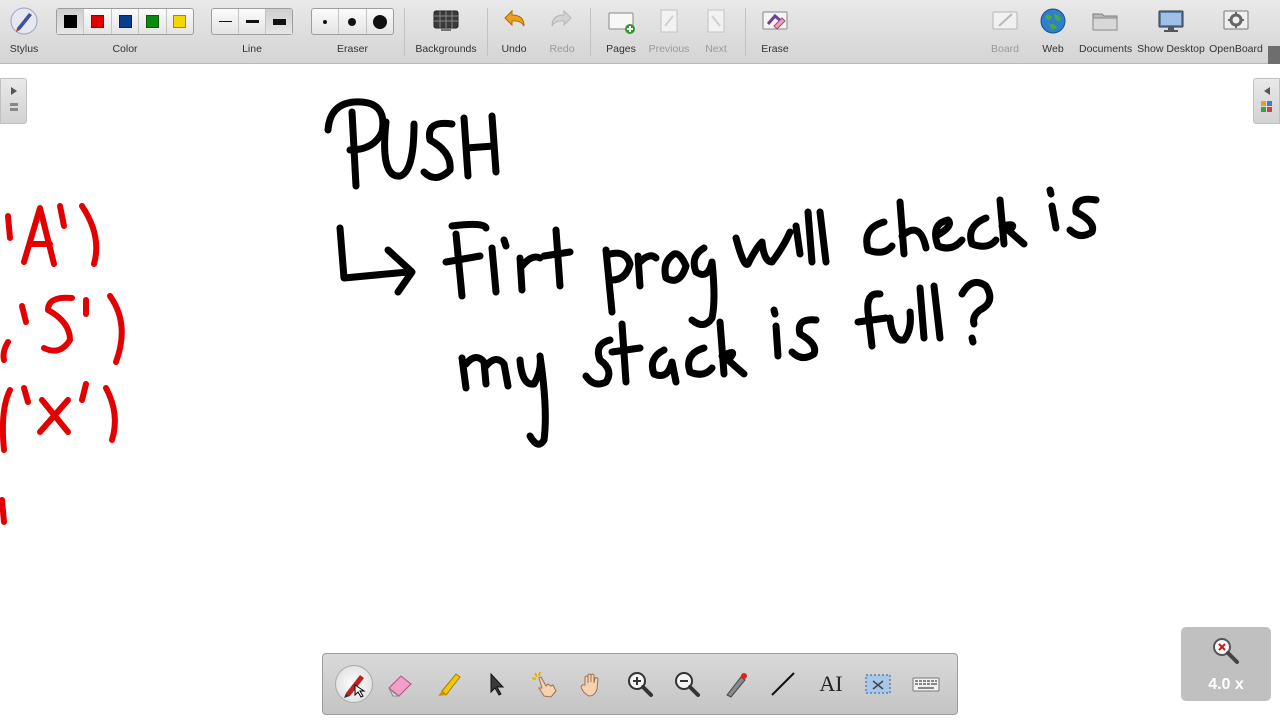 This screenshot has height=720, width=1280. What do you see at coordinates (514, 18) in the screenshot?
I see `undo-icon` at bounding box center [514, 18].